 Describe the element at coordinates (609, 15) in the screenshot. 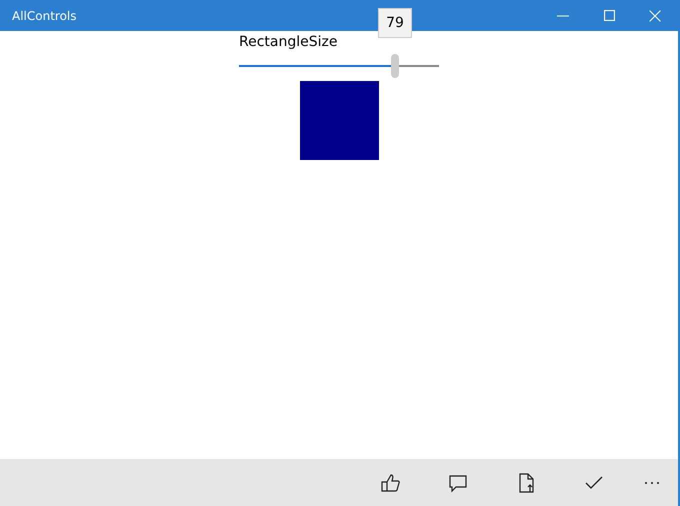

I see `maximize-icon` at that location.